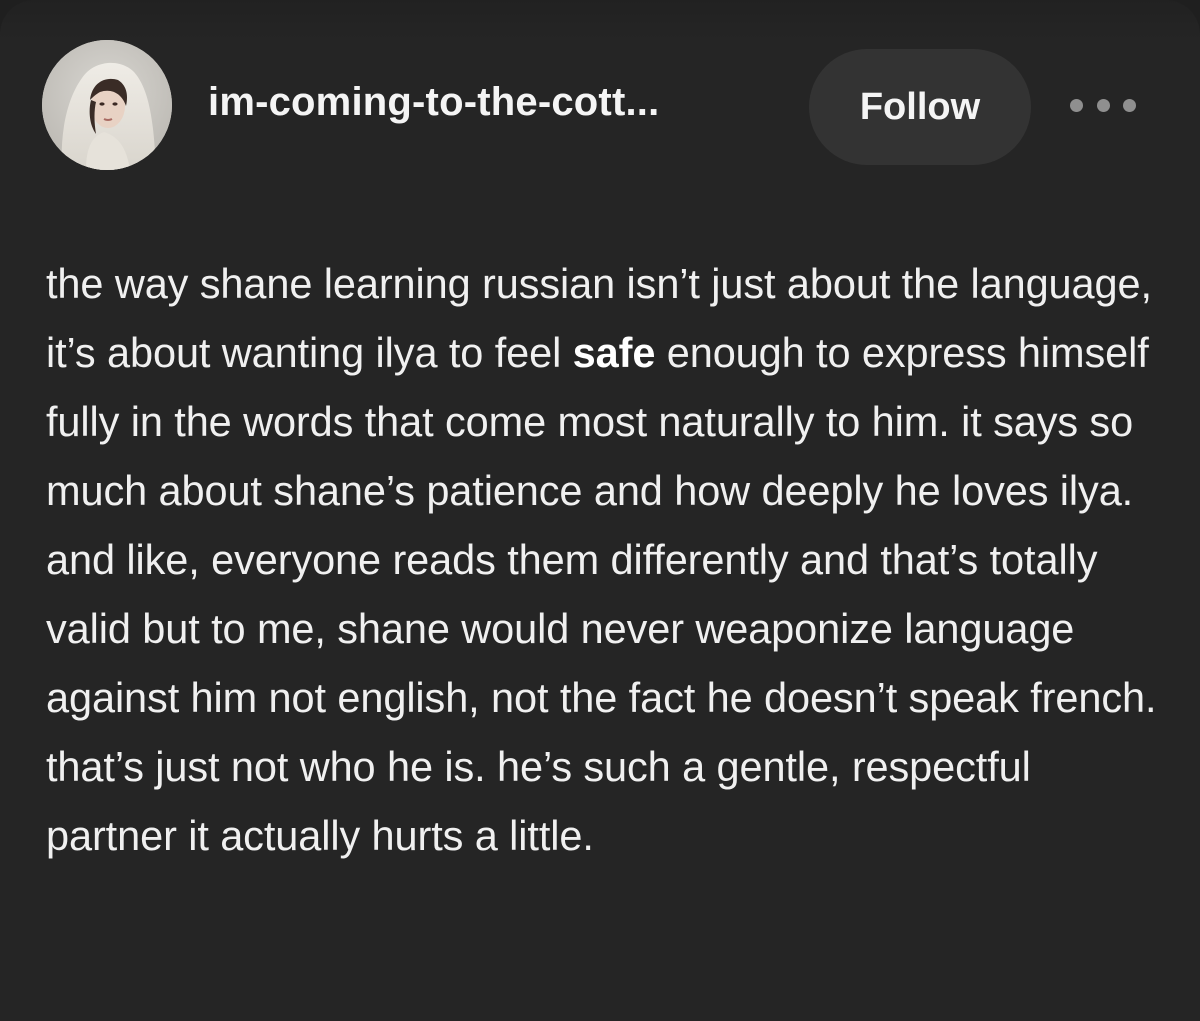 The width and height of the screenshot is (1200, 1021). What do you see at coordinates (920, 107) in the screenshot?
I see `follow-button: Follow` at bounding box center [920, 107].